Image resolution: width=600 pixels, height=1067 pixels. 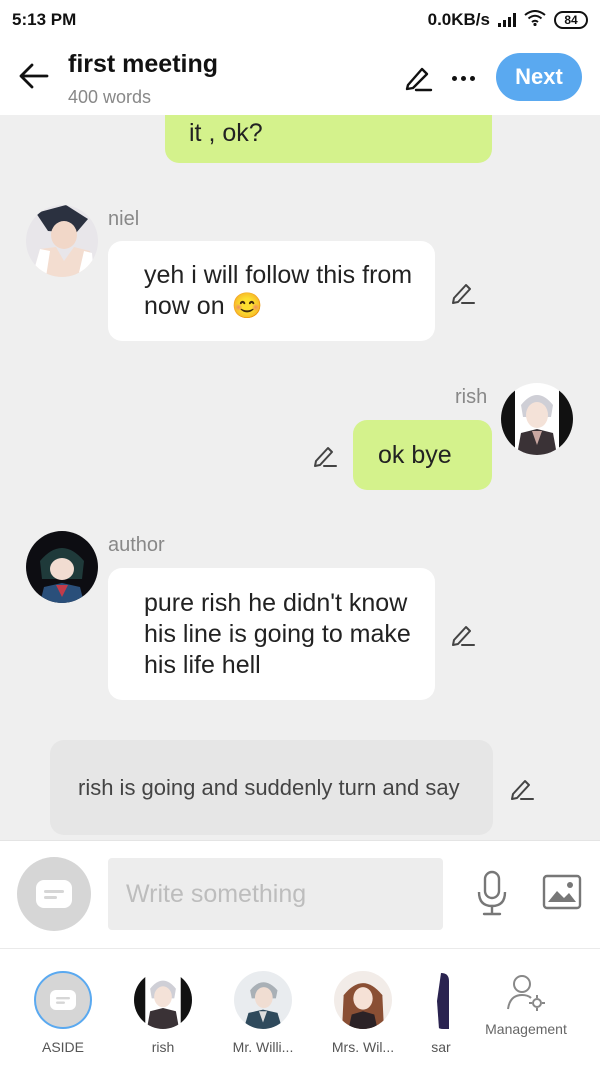 What do you see at coordinates (463, 78) in the screenshot?
I see `more-options-button` at bounding box center [463, 78].